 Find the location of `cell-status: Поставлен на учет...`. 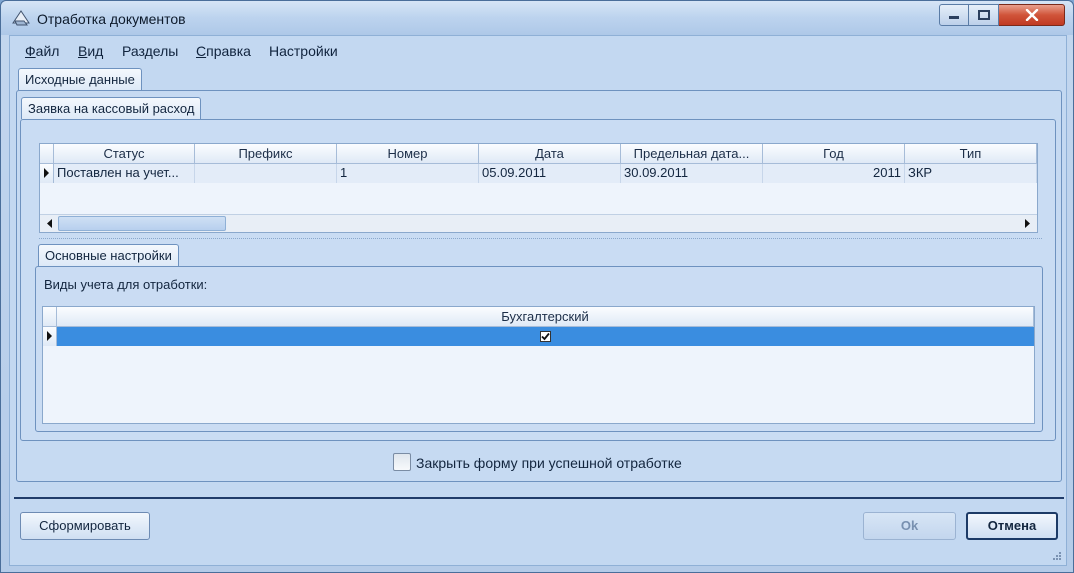

cell-status: Поставлен на учет... is located at coordinates (124, 173).